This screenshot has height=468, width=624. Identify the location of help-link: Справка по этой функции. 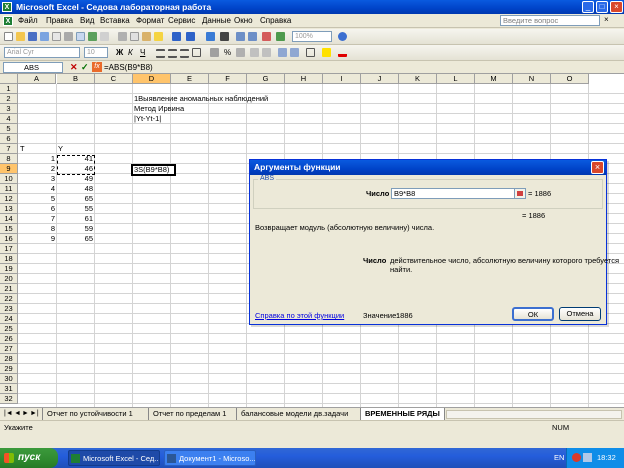
(299, 315).